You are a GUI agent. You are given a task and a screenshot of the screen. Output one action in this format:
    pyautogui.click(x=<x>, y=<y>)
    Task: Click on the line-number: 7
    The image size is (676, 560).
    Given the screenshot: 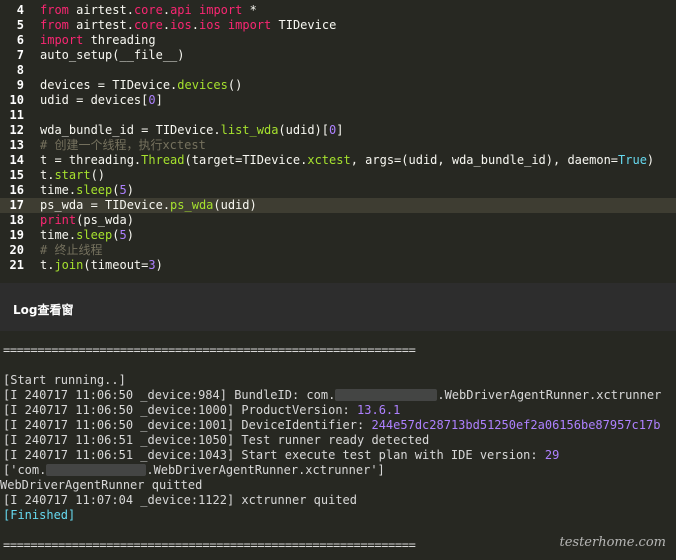 What is the action you would take?
    pyautogui.click(x=20, y=55)
    